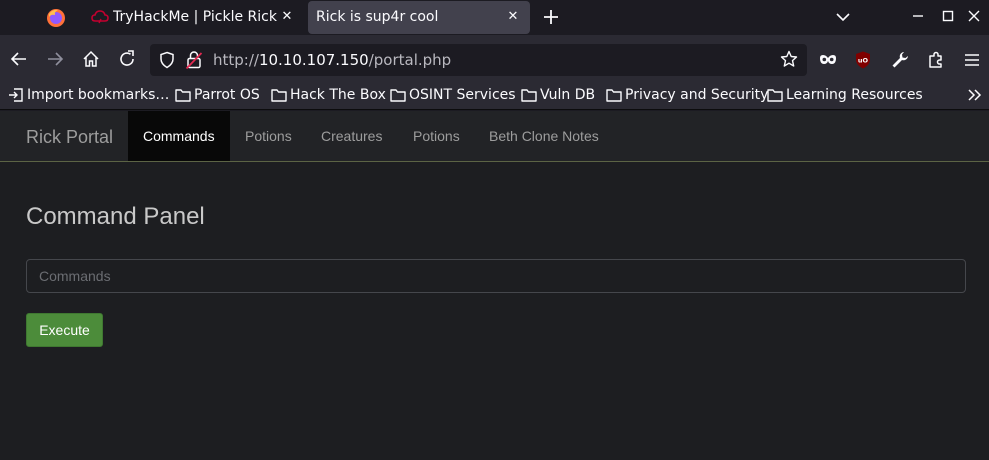  I want to click on close-window-icon, so click(974, 16).